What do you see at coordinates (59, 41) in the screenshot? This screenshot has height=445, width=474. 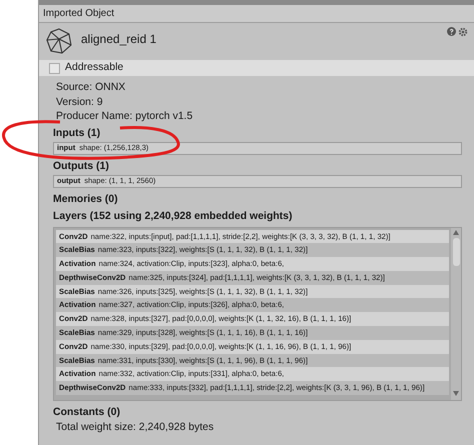 I see `mesh-icon` at bounding box center [59, 41].